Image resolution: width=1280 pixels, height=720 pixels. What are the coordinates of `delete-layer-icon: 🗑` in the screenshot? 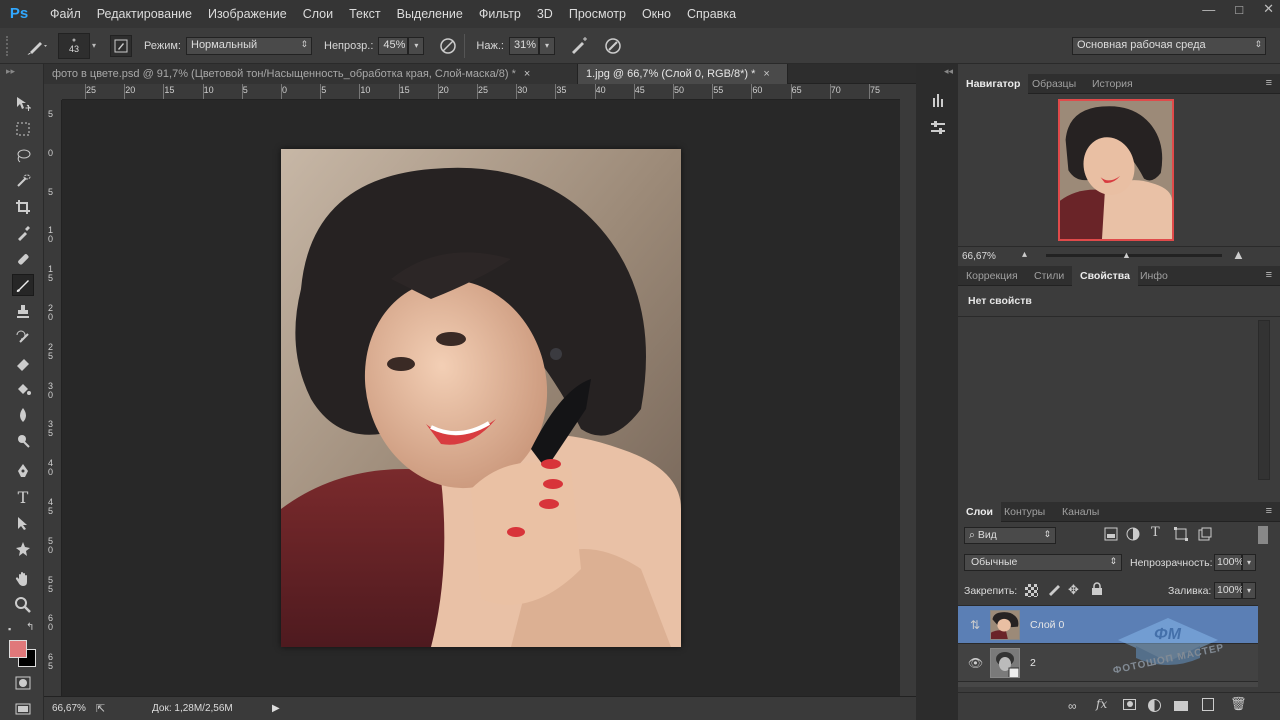 It's located at (1238, 704).